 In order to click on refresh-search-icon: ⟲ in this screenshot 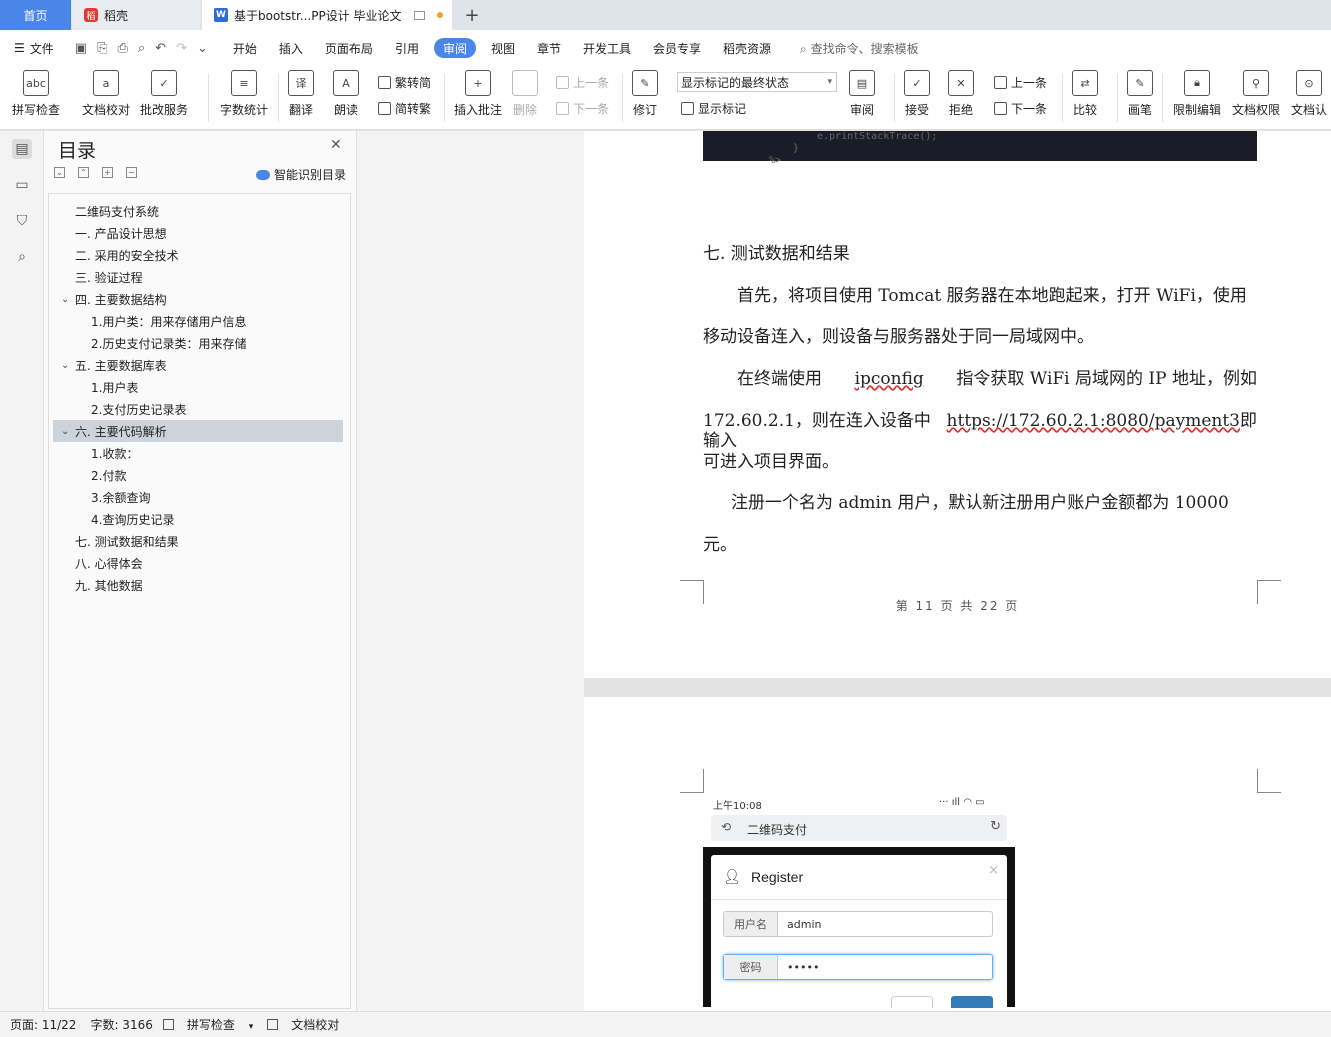, I will do `click(726, 827)`.